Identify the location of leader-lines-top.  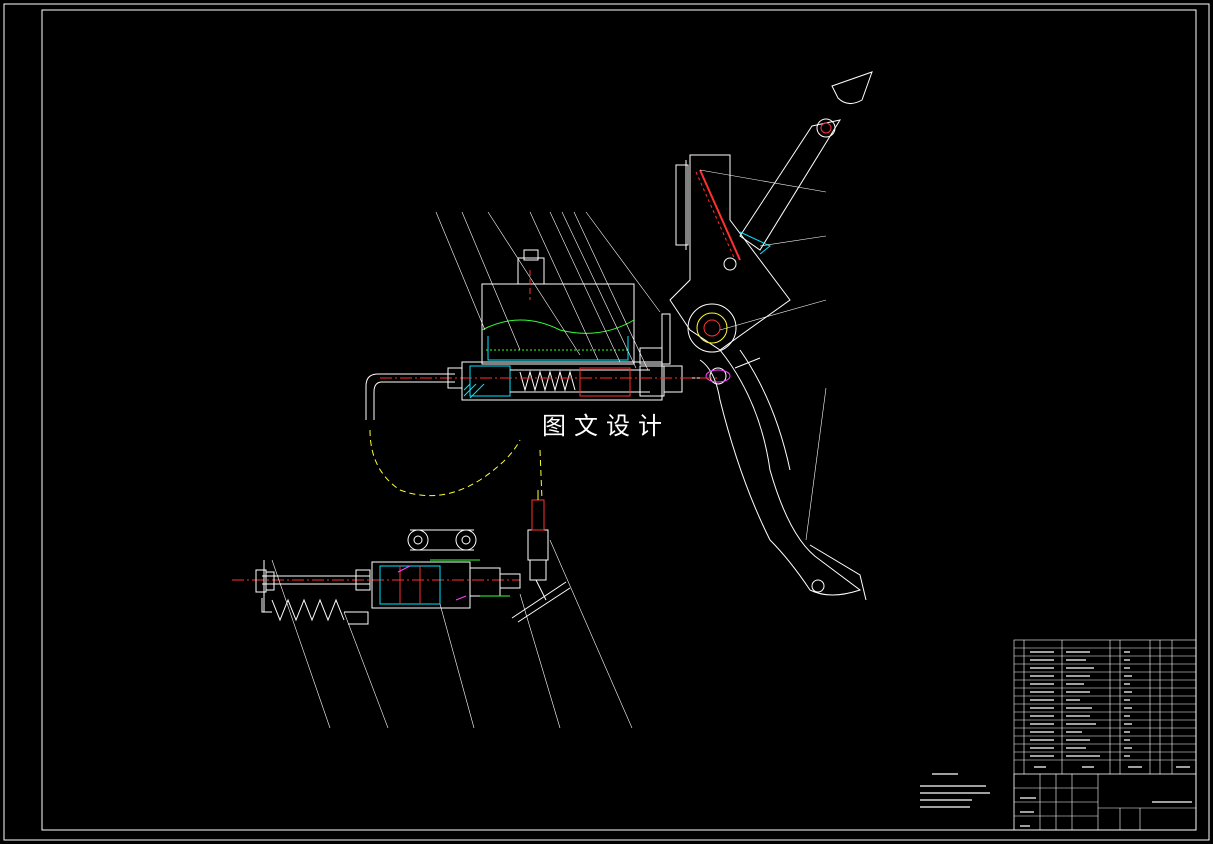
(631, 355).